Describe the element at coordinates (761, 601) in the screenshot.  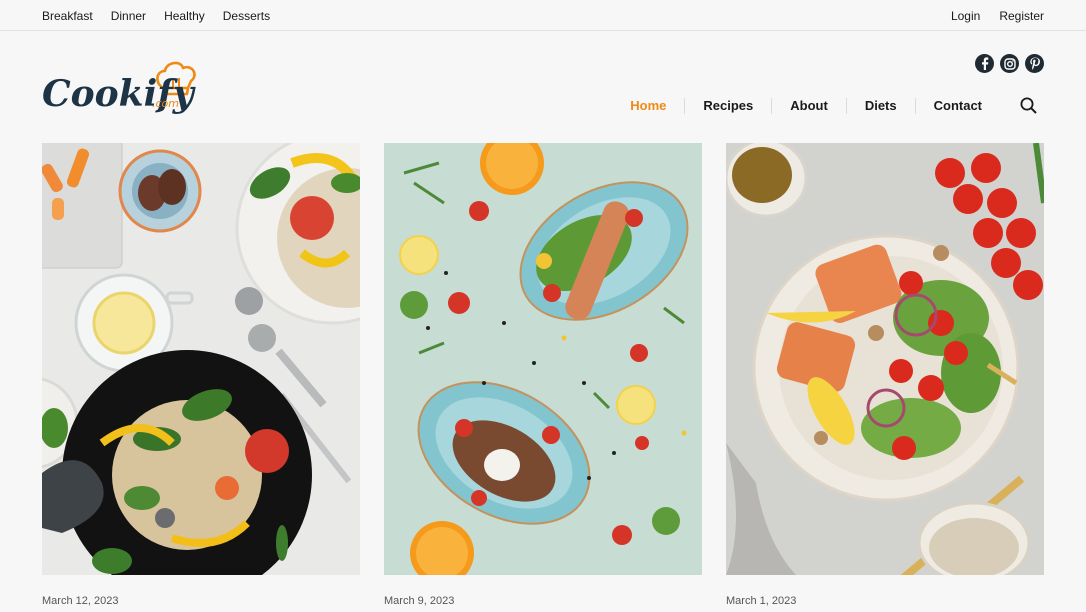
I see `post-date: March 1, 2023` at that location.